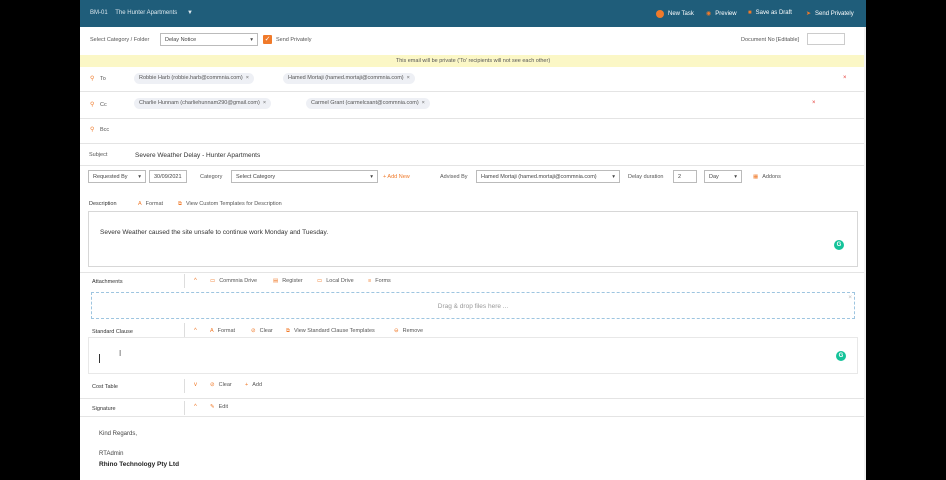  I want to click on subject-input: Severe Weather Delay - Hunter Apartments, so click(197, 155).